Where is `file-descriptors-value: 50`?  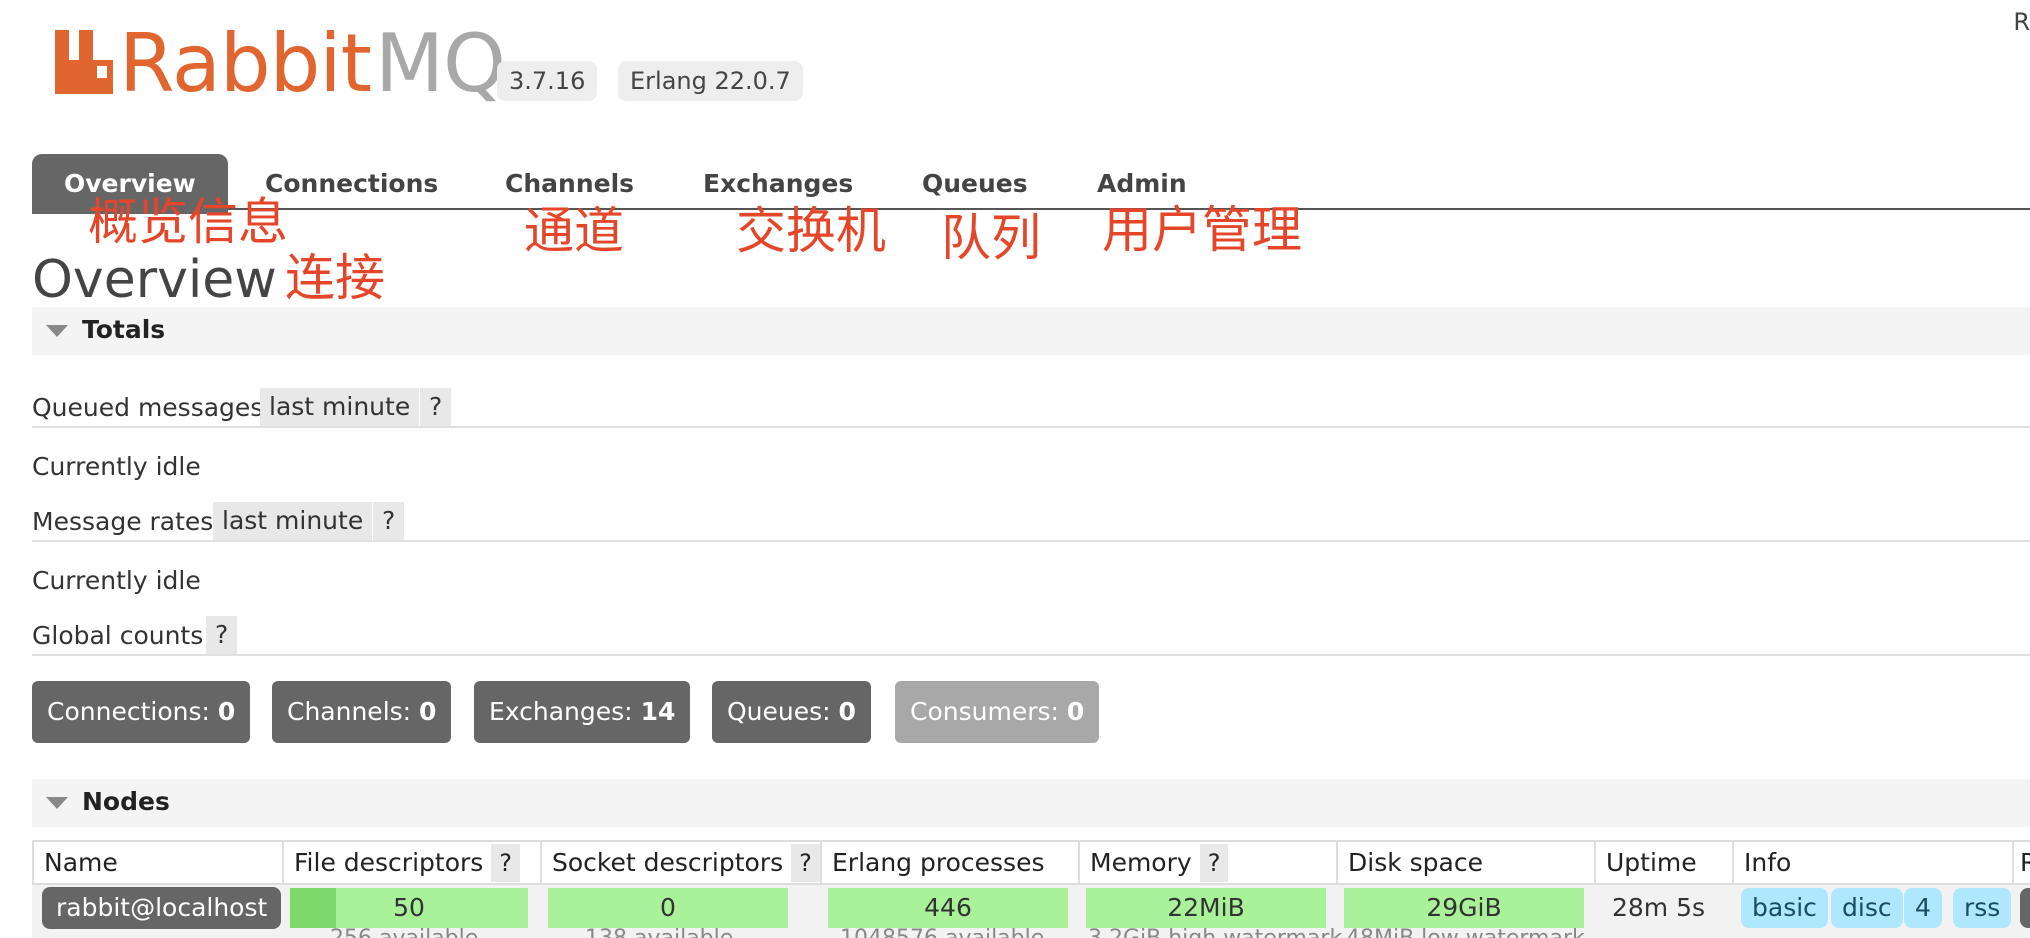
file-descriptors-value: 50 is located at coordinates (409, 907).